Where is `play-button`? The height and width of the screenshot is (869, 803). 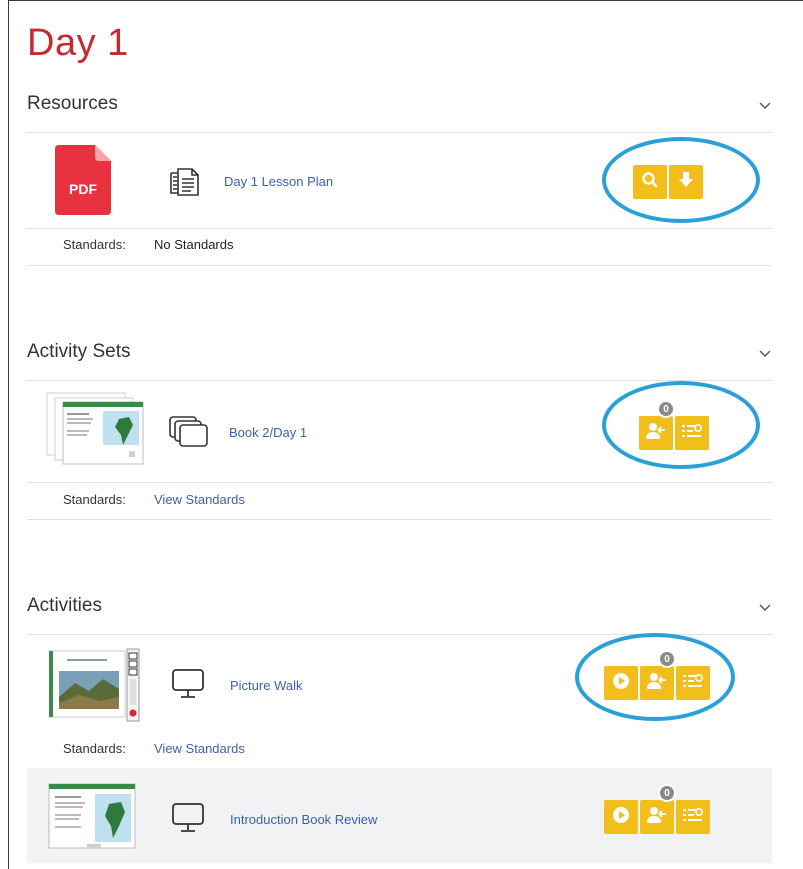
play-button is located at coordinates (621, 817).